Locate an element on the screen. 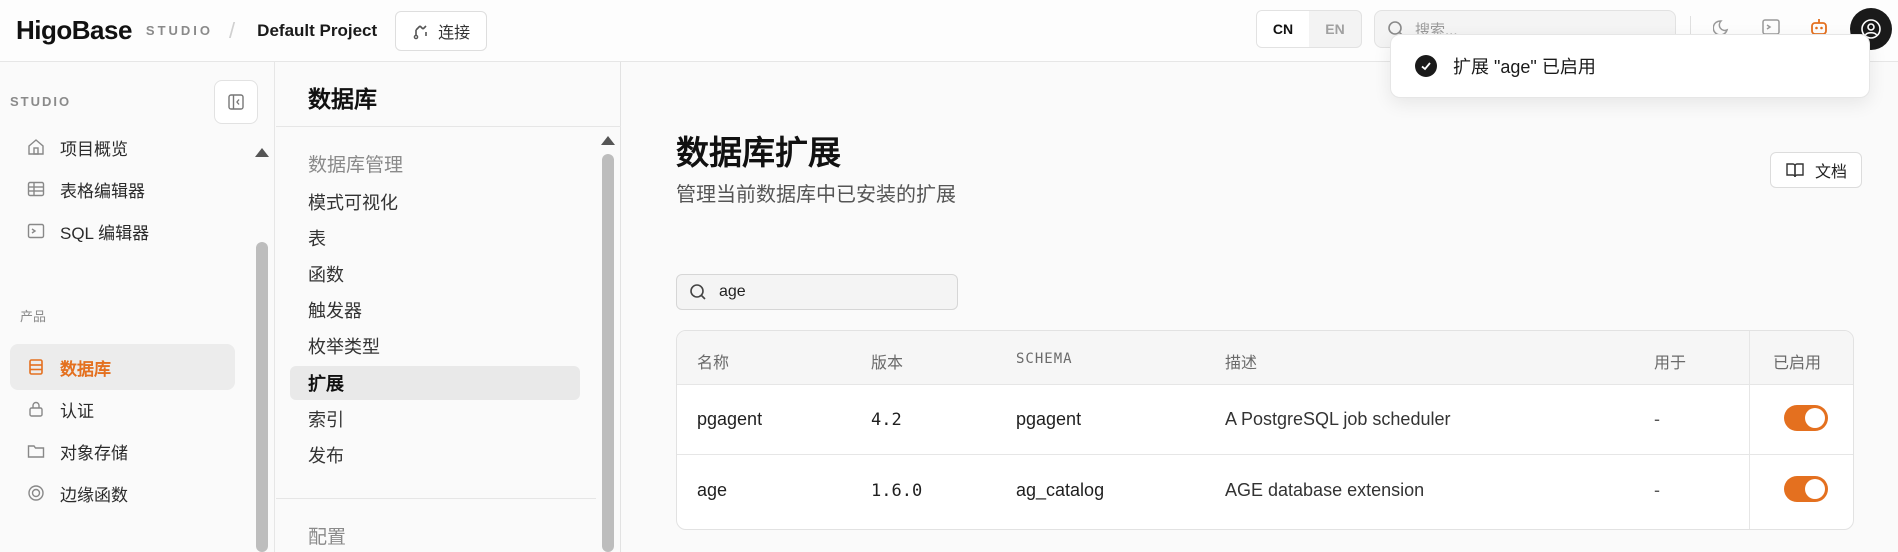  sidebar-item-auth: 认证 is located at coordinates (122, 409).